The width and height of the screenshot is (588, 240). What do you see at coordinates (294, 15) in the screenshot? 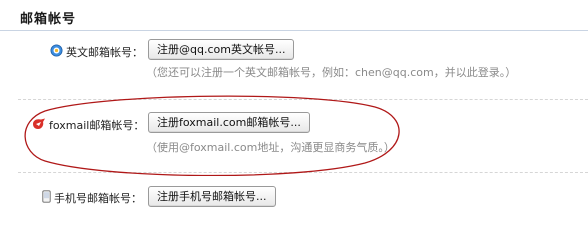
I see `section-header: 邮箱帐号` at bounding box center [294, 15].